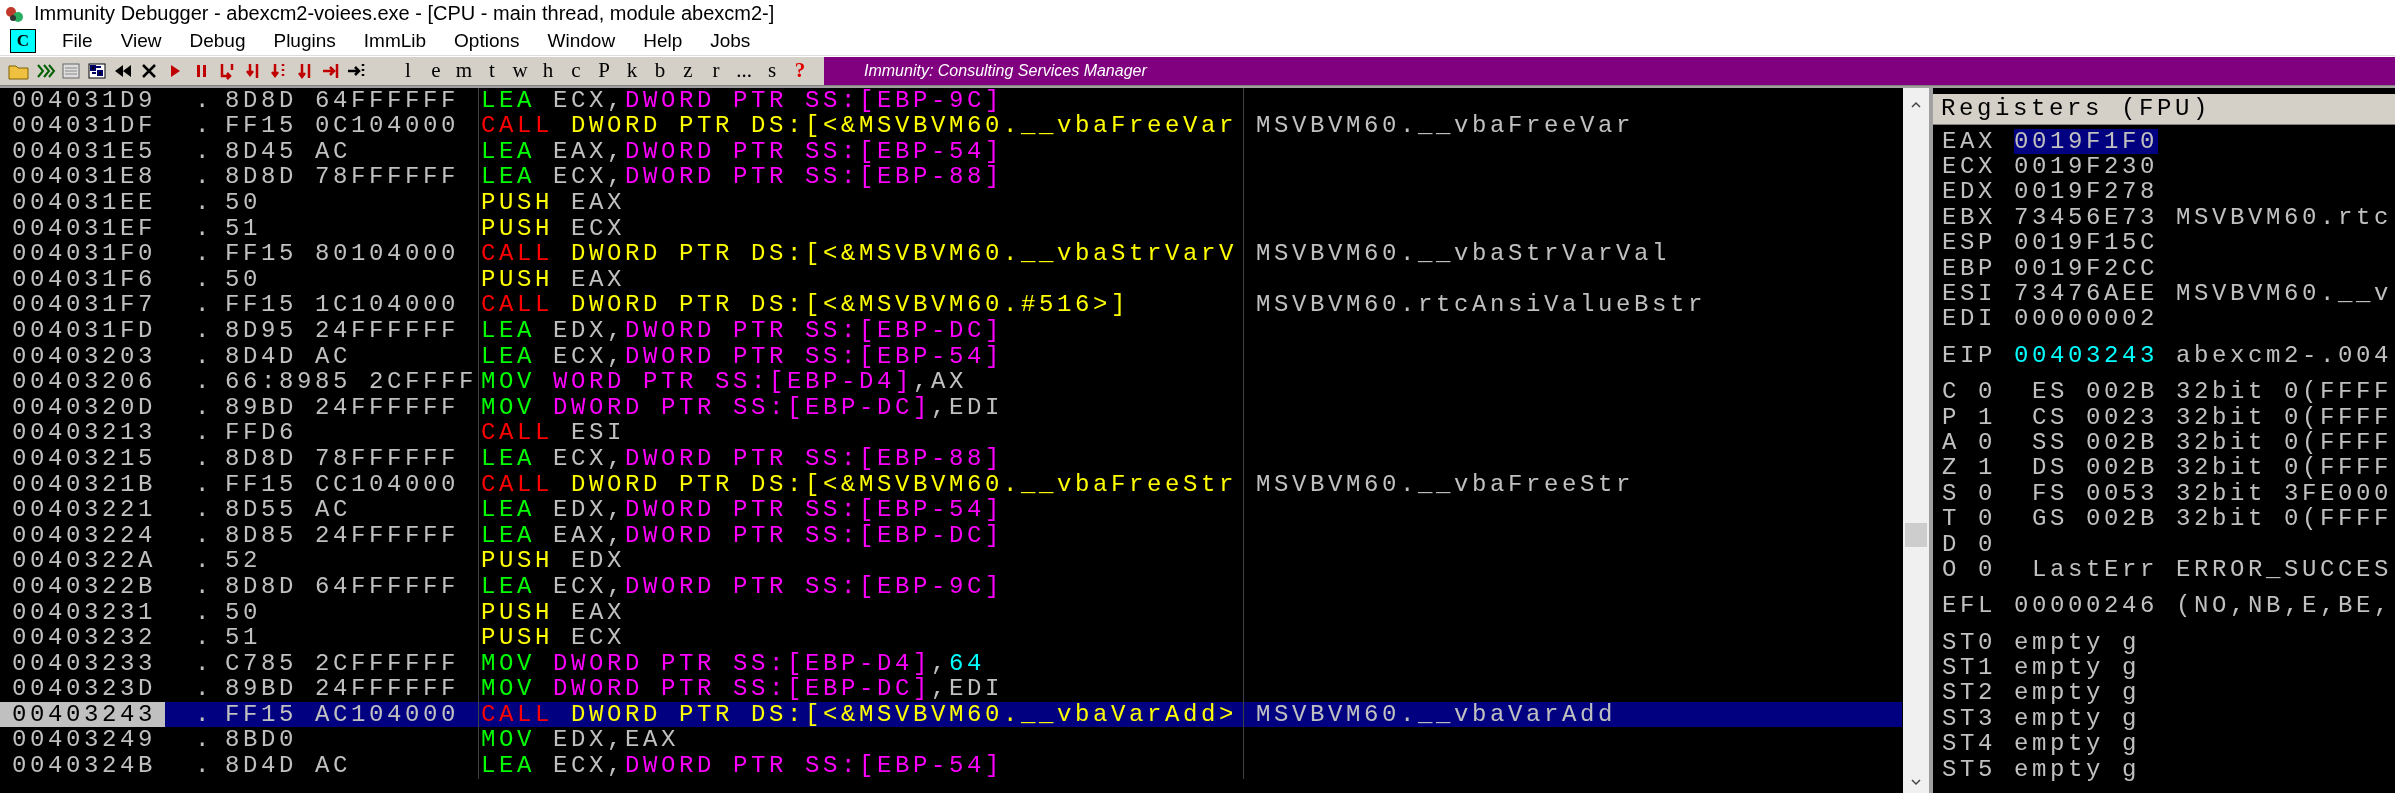 The height and width of the screenshot is (793, 2395). I want to click on address-cell: 00403215, so click(82, 458).